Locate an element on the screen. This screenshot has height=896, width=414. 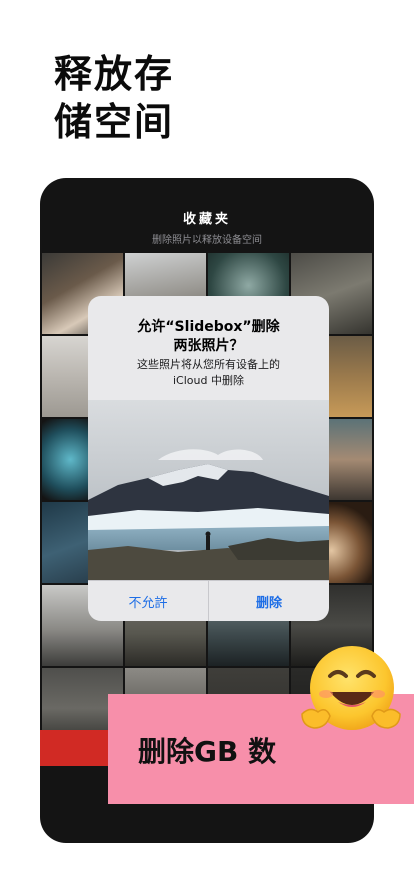
headline: 释放存 储空间 is located at coordinates (114, 98).